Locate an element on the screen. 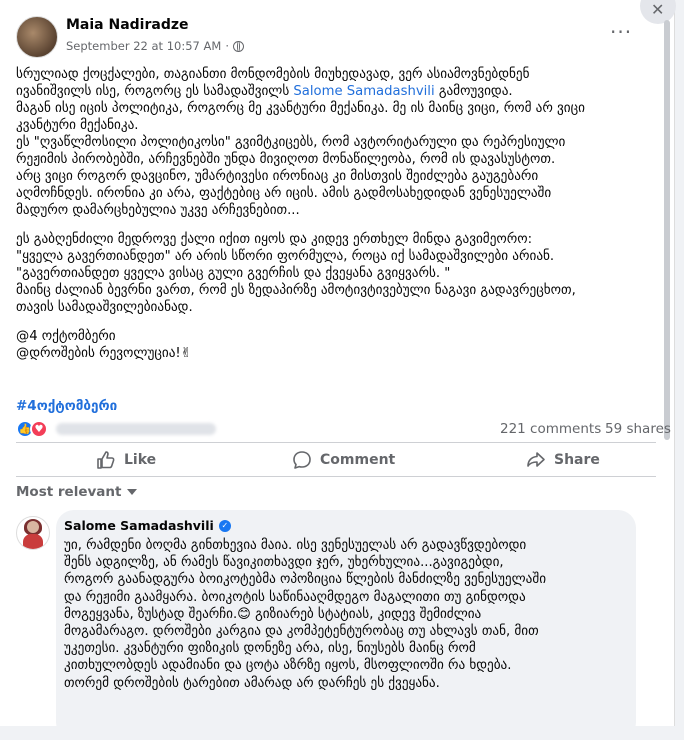 This screenshot has height=740, width=684. comment-sort-dropdown: Most relevant is located at coordinates (77, 492).